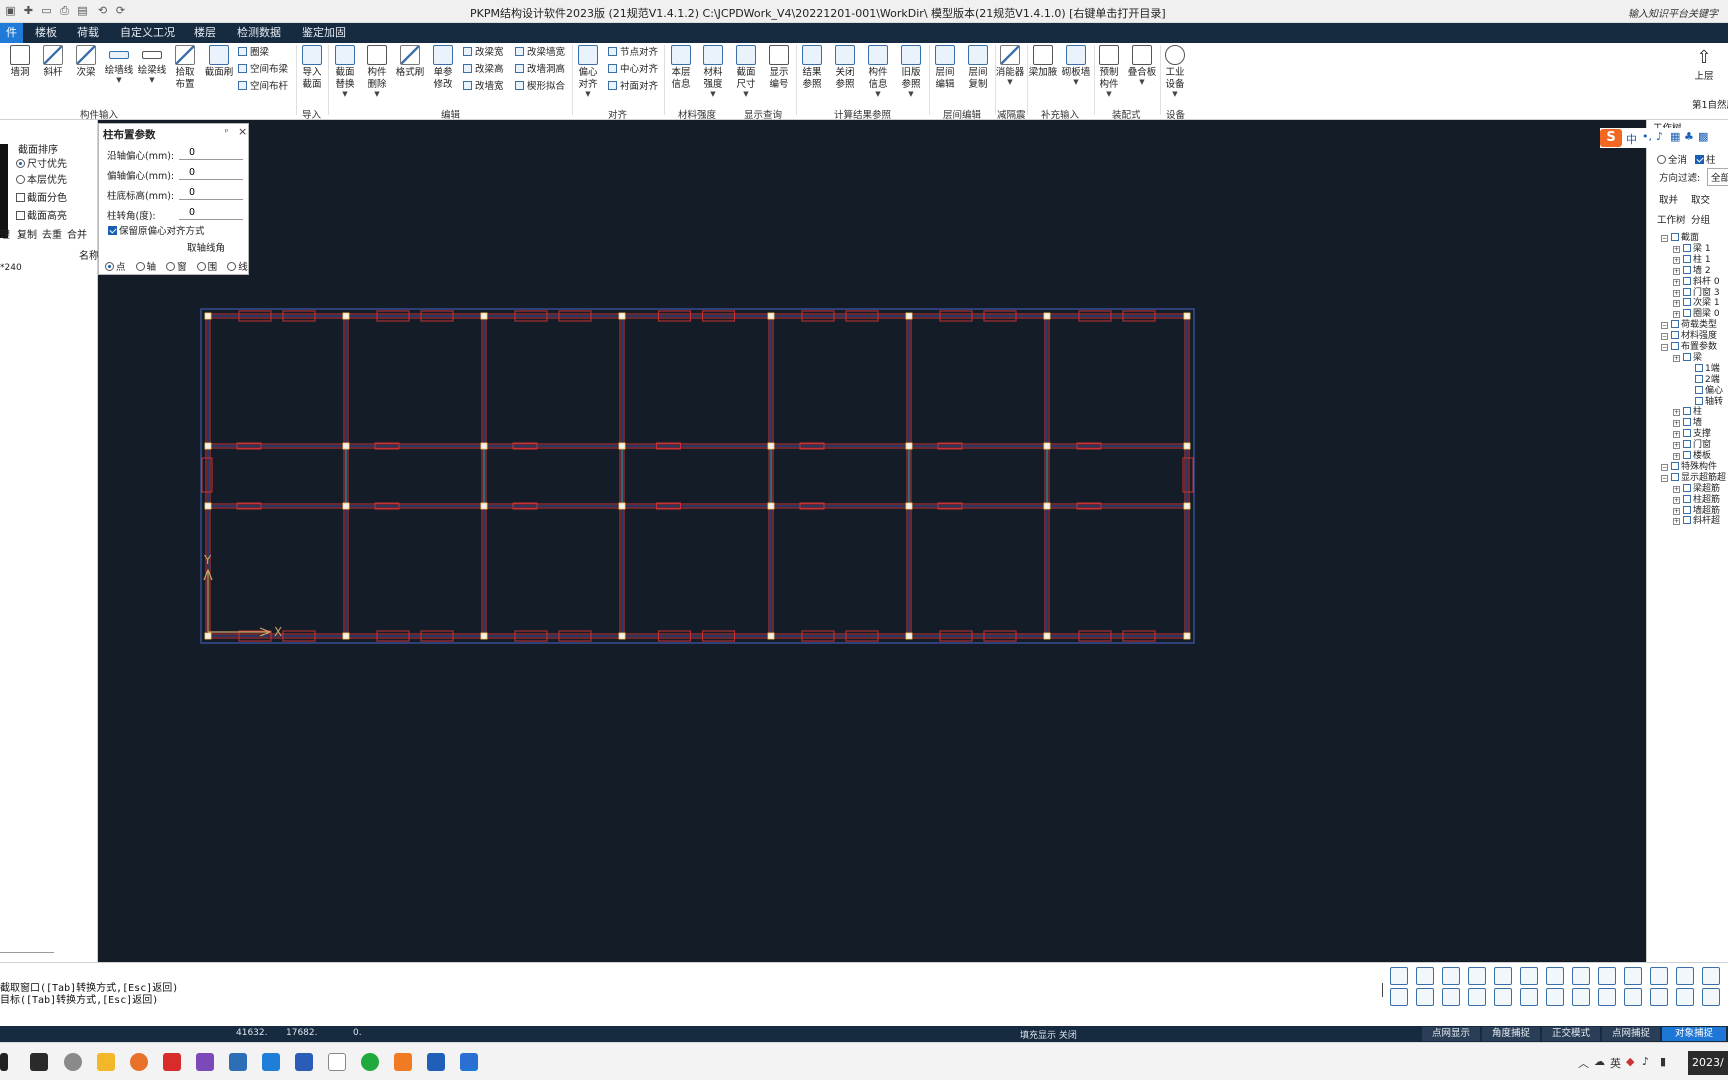 The height and width of the screenshot is (1080, 1728). Describe the element at coordinates (1631, 1034) in the screenshot. I see `grid-snap-toggle: 点网捕捉` at that location.